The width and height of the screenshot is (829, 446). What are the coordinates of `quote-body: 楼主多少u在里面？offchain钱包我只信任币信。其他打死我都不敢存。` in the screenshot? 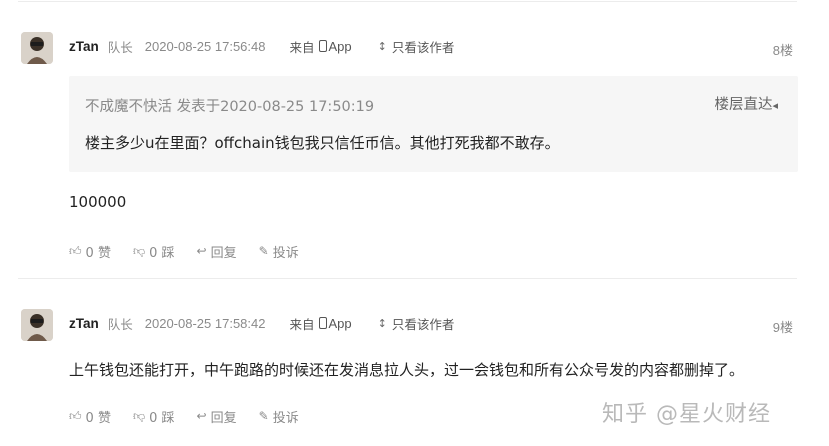 It's located at (322, 143).